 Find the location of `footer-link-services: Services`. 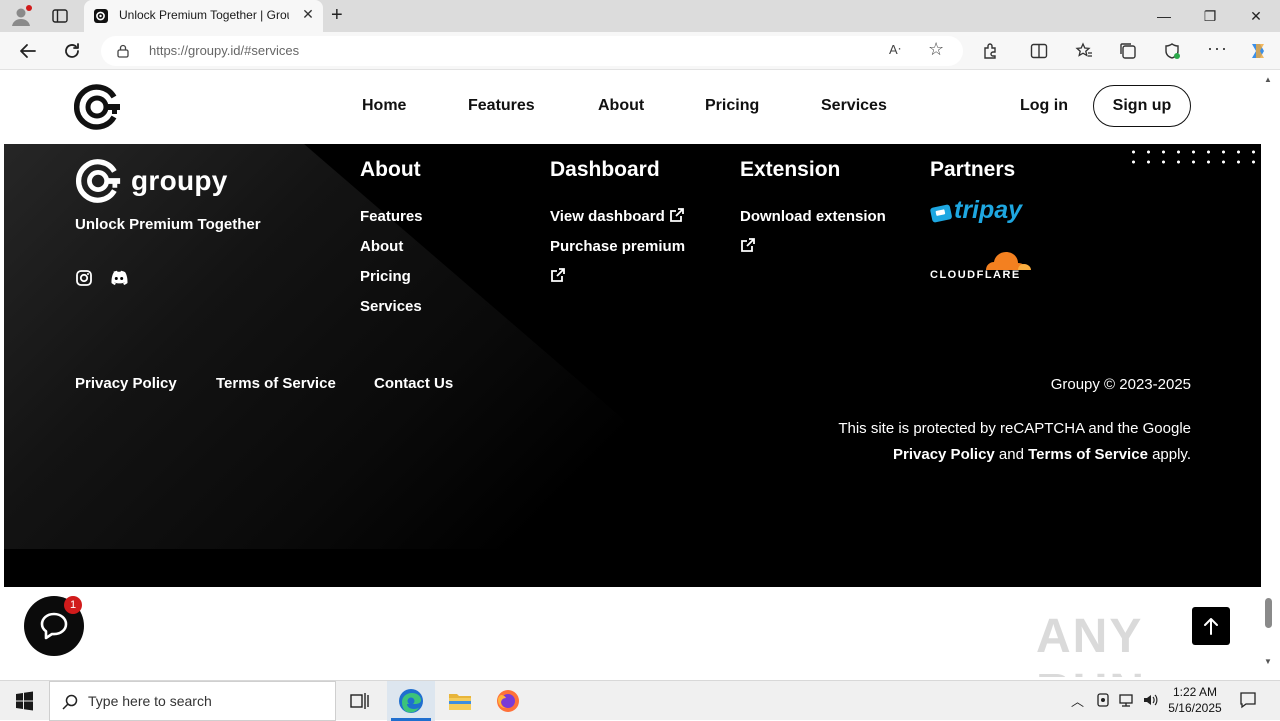

footer-link-services: Services is located at coordinates (391, 306).